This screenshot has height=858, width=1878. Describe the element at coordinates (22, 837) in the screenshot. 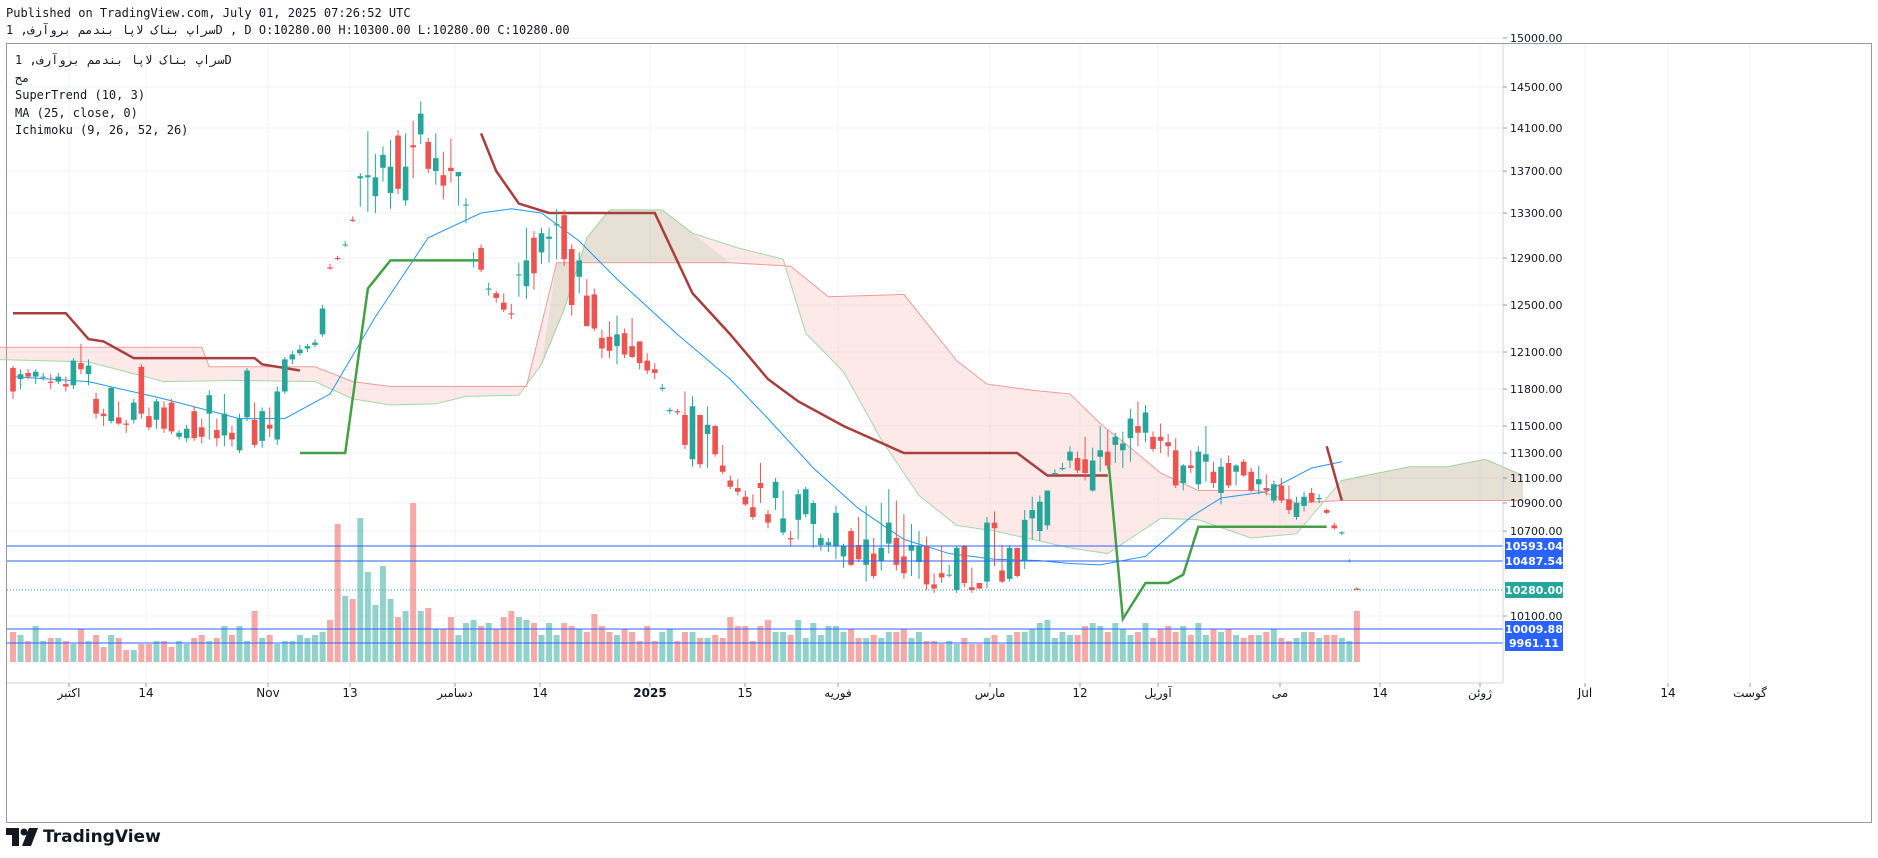

I see `tradingview-logo-icon` at that location.